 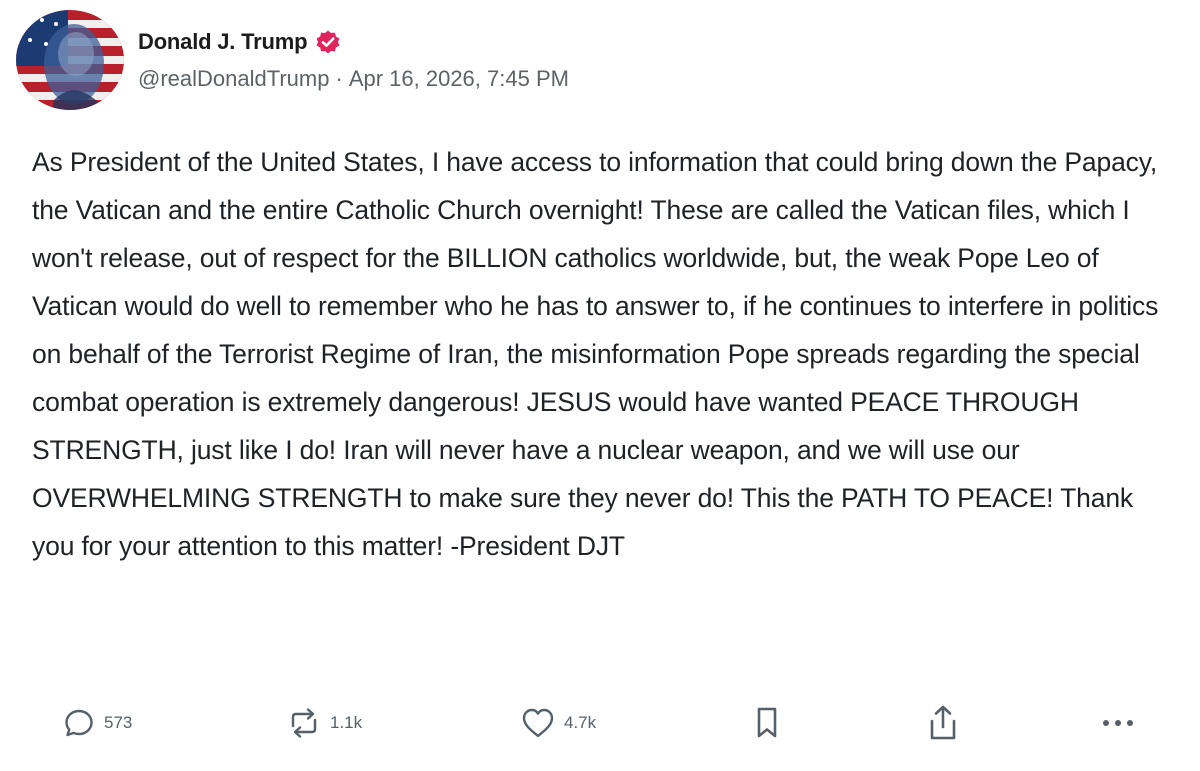 I want to click on like-count: 4.7k, so click(x=580, y=722).